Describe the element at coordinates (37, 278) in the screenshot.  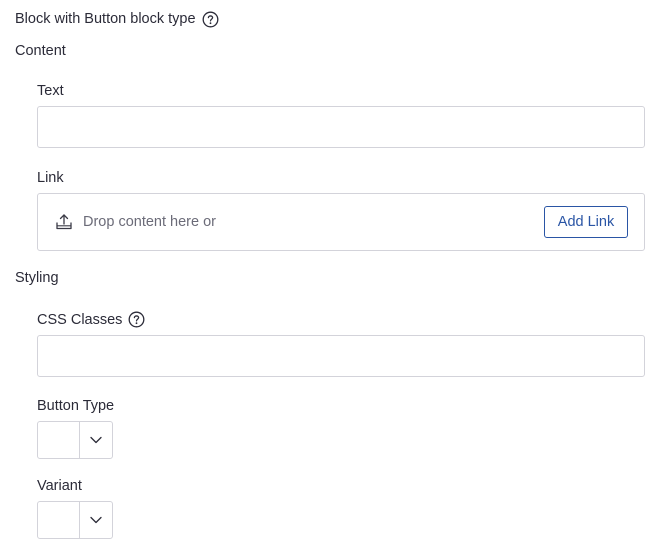
I see `section-styling-label: Styling` at that location.